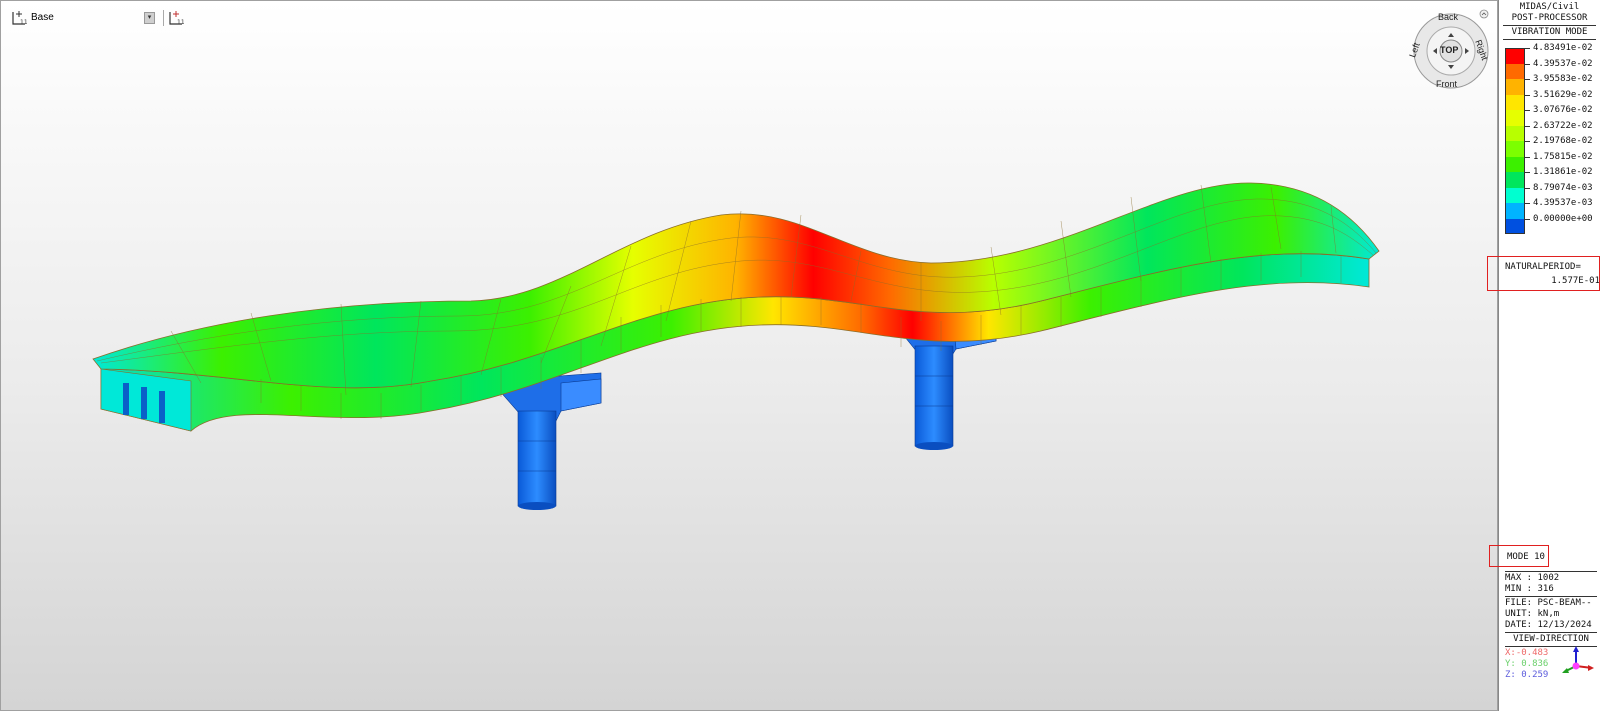  What do you see at coordinates (1563, 187) in the screenshot?
I see `legend-value: 8.79074e-03` at bounding box center [1563, 187].